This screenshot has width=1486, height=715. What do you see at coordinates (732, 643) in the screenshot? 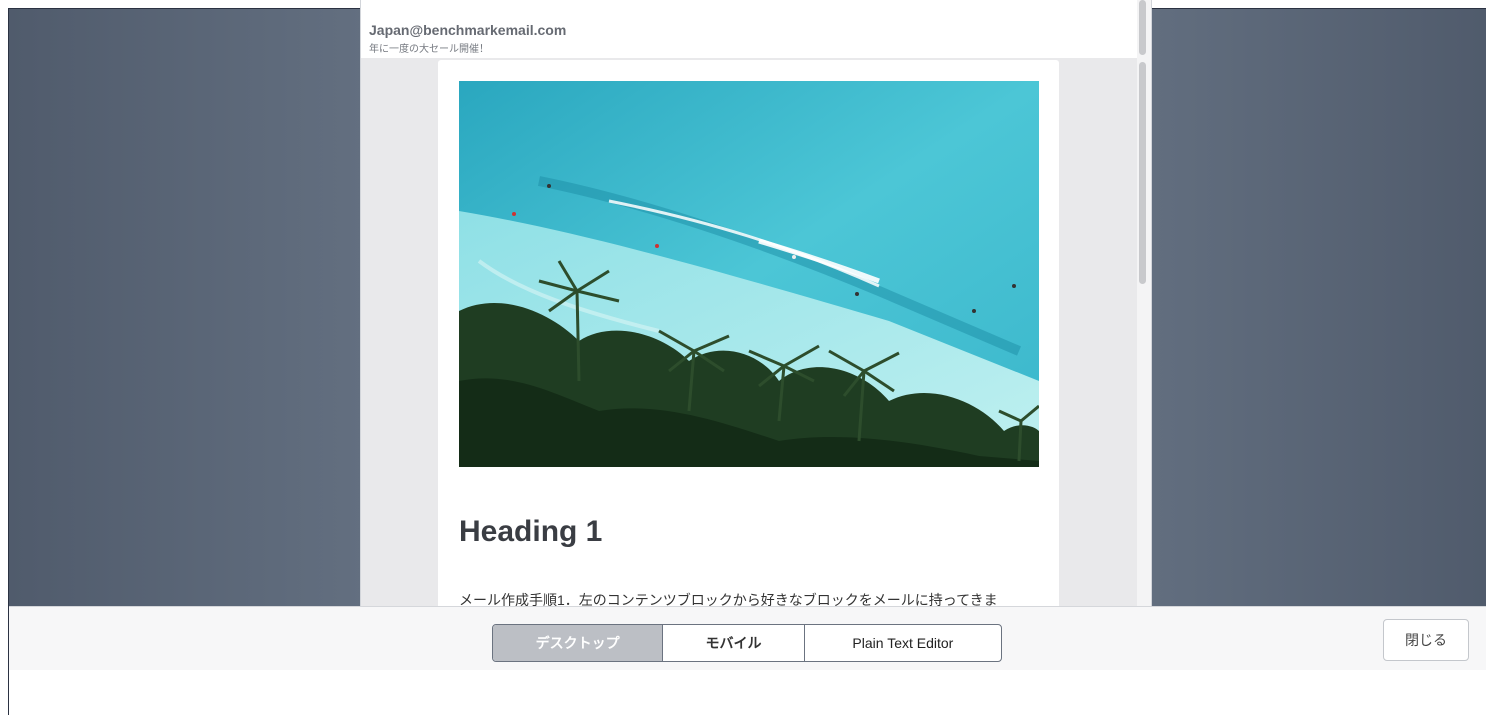
I see `mobile-view-tab: モバイル` at bounding box center [732, 643].